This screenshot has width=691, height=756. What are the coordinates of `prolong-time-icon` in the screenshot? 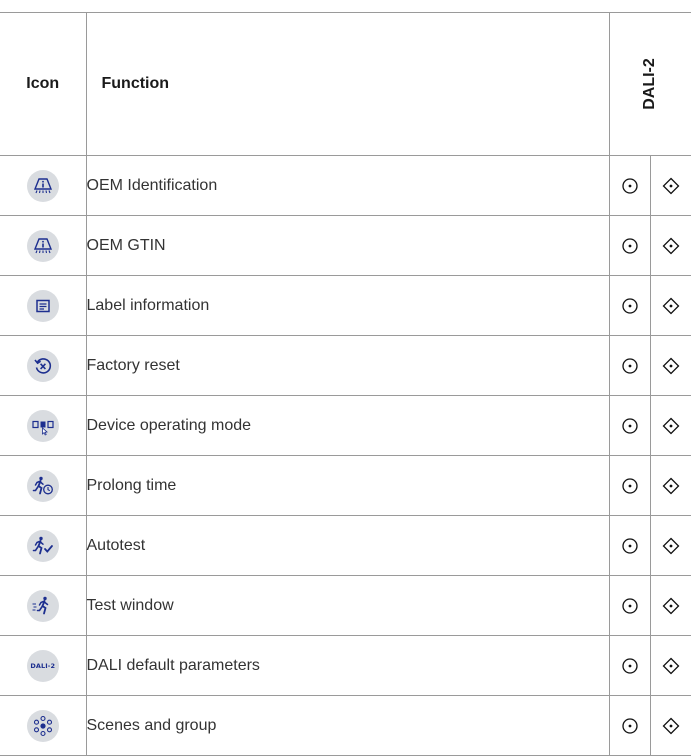 It's located at (42, 485).